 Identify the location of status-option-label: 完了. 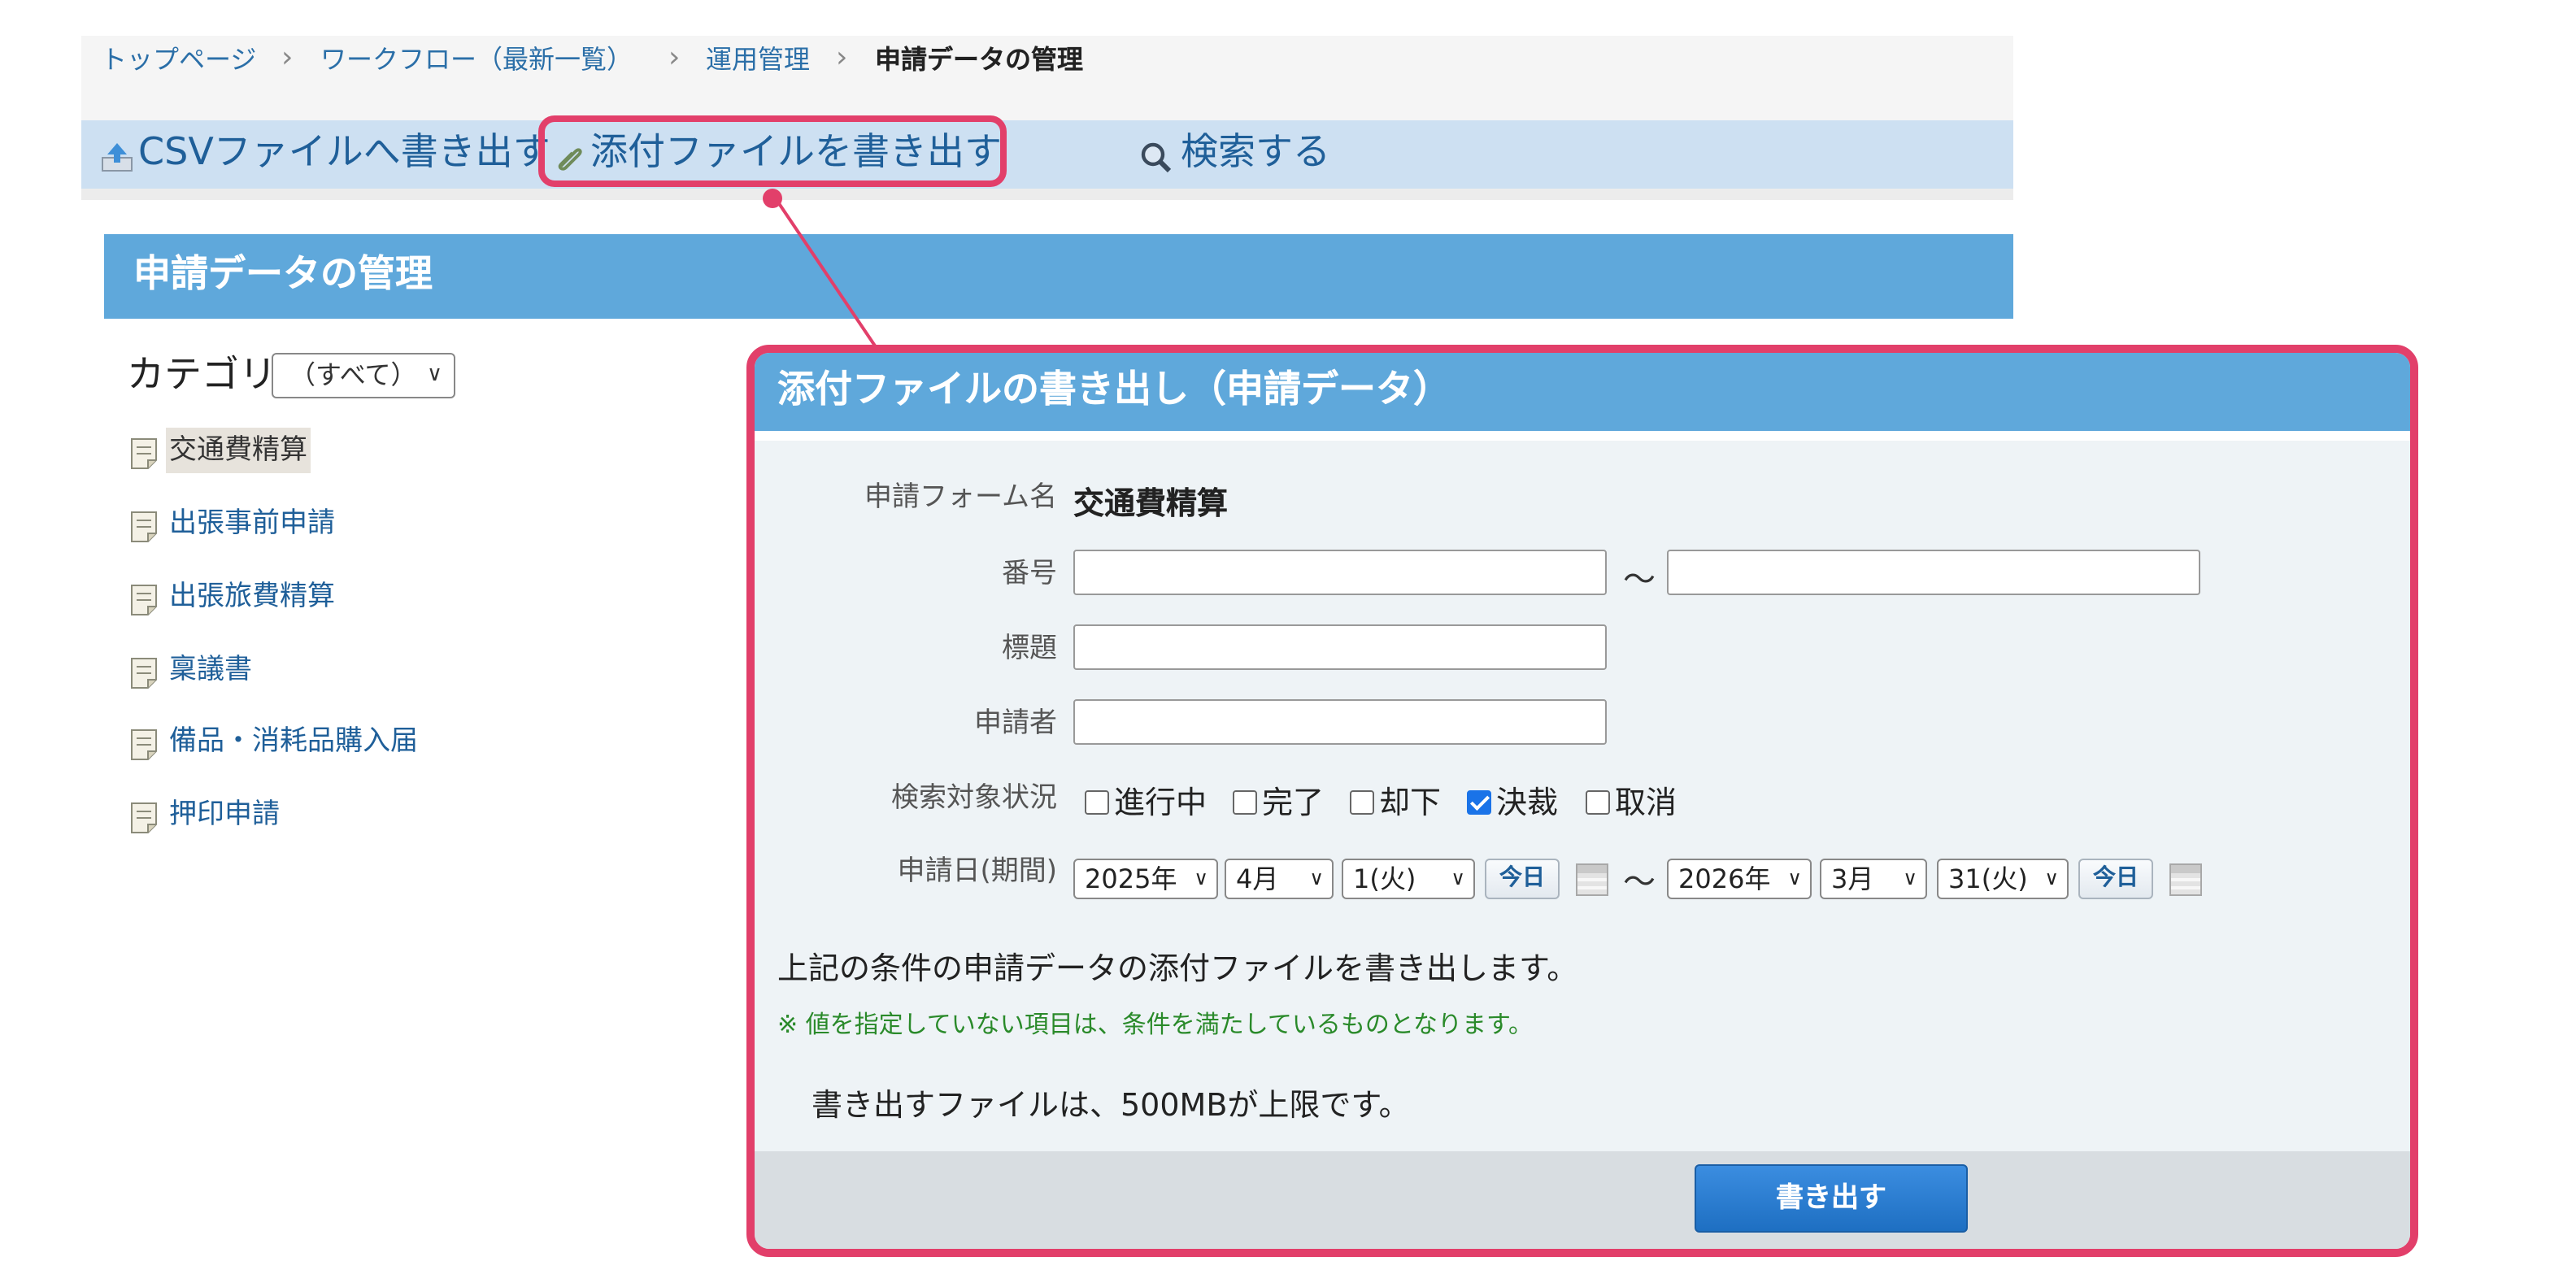
(1294, 803).